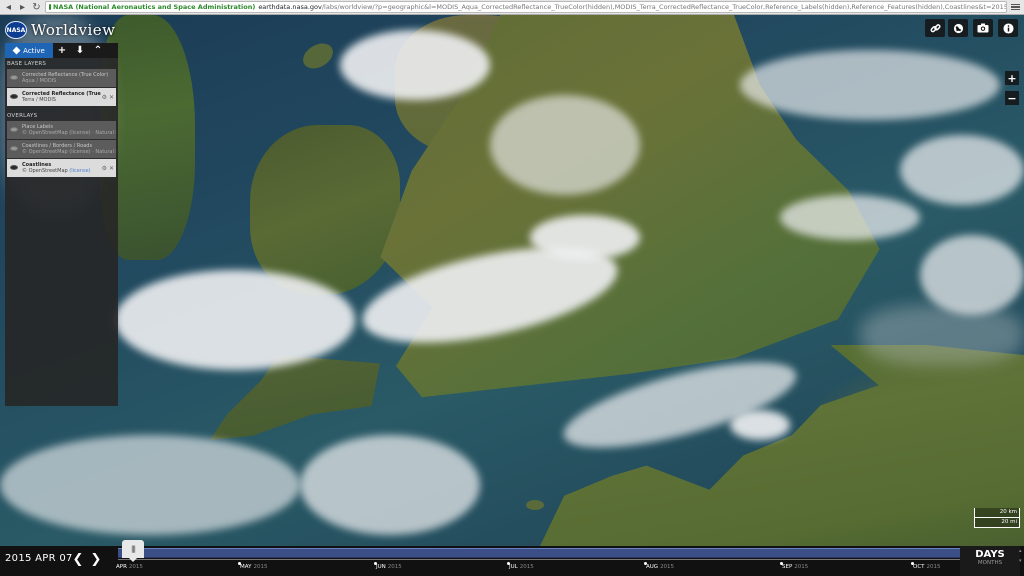 The height and width of the screenshot is (576, 1024). I want to click on month-label: JUL 2015, so click(521, 567).